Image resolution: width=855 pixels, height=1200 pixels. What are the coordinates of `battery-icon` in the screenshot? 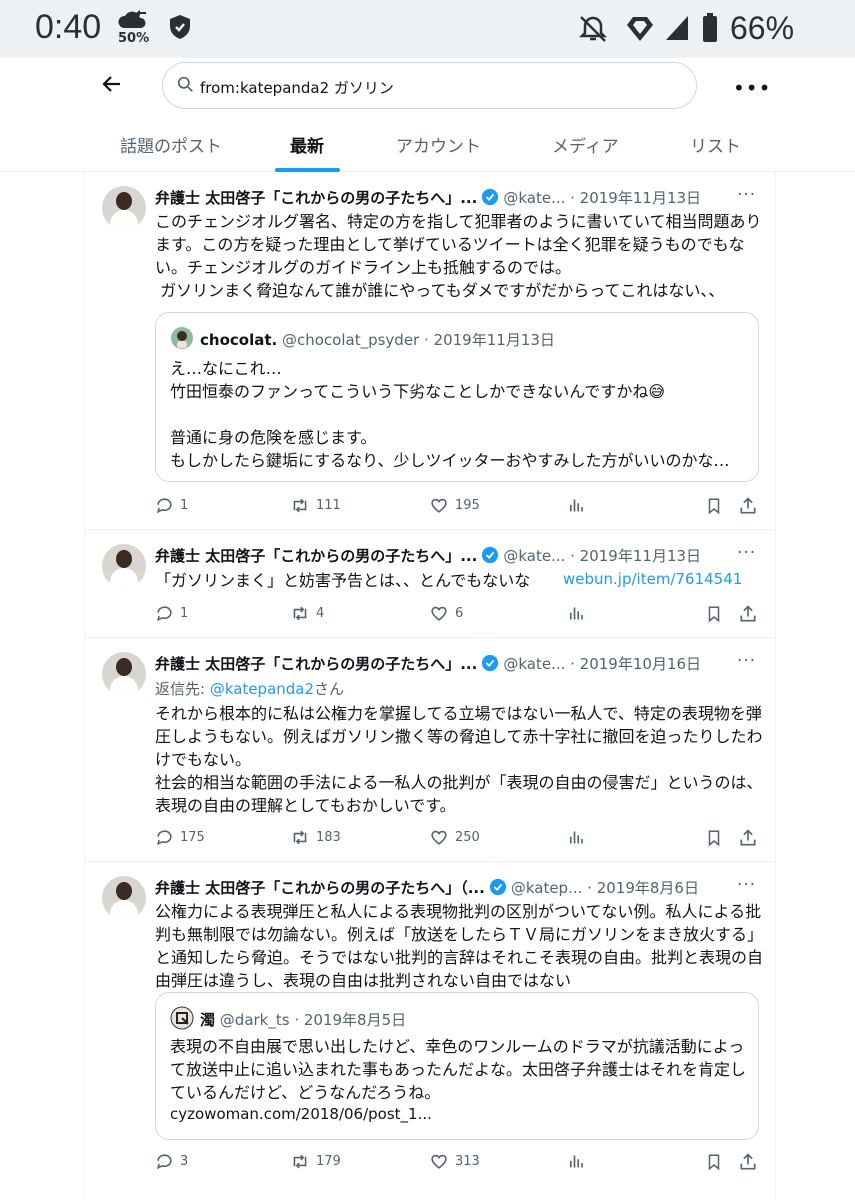 It's located at (710, 30).